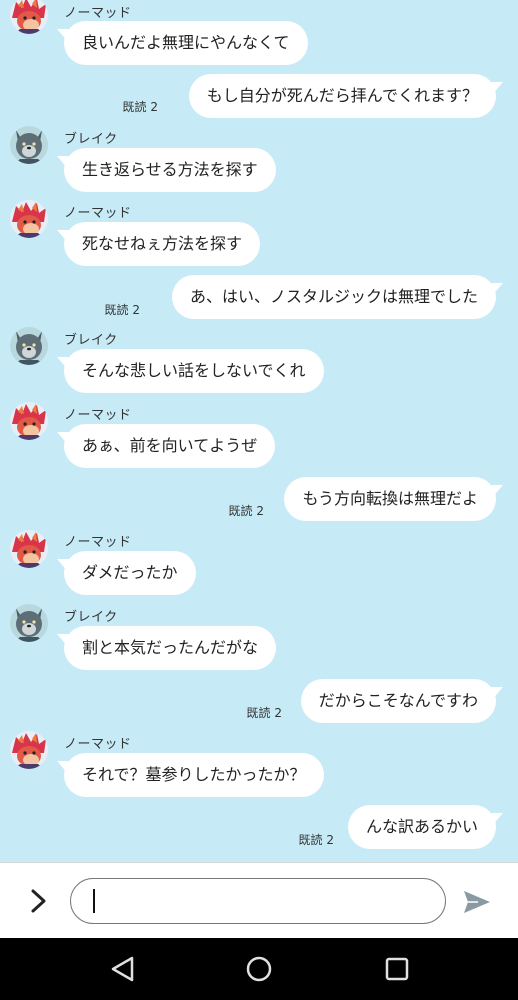 Image resolution: width=518 pixels, height=1000 pixels. I want to click on recents-square-icon, so click(397, 969).